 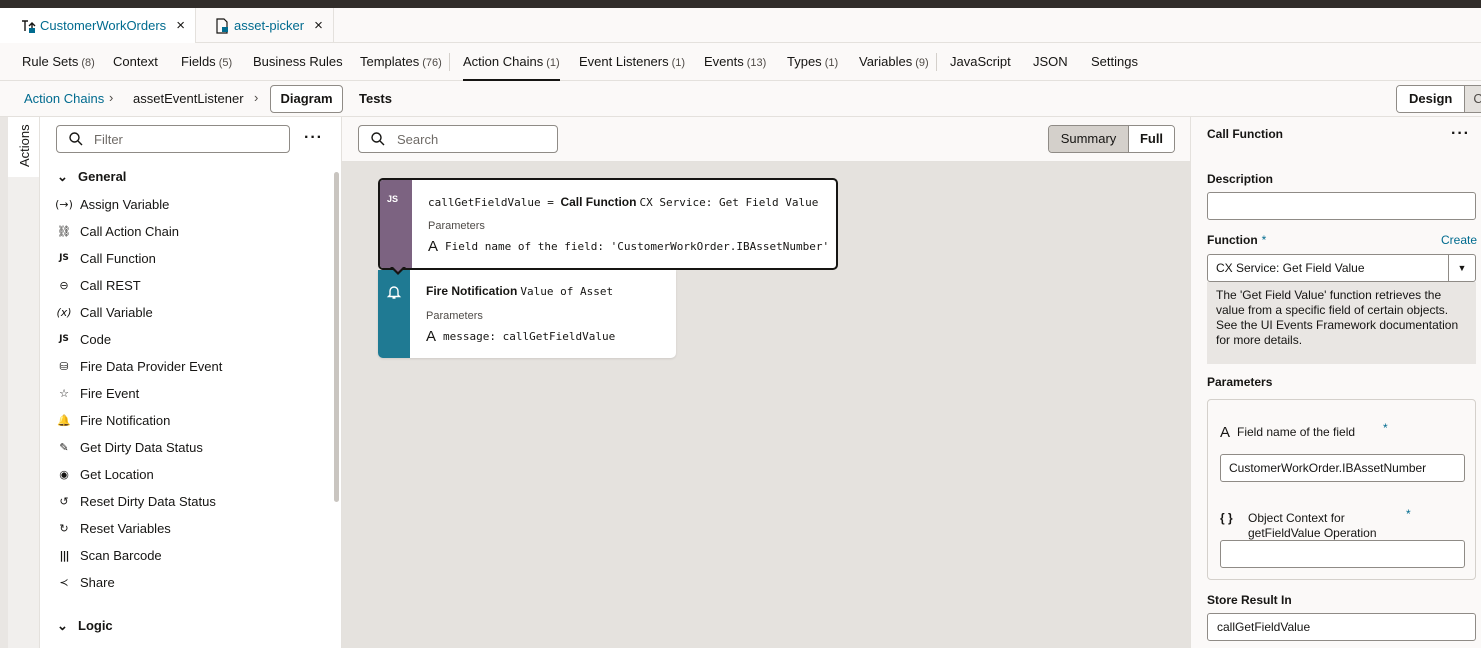 I want to click on action-call-variable: (x) Call Variable, so click(x=103, y=312).